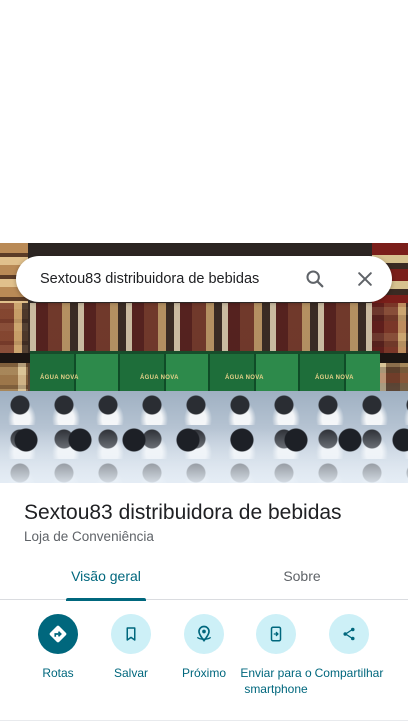 Image resolution: width=408 pixels, height=726 pixels. What do you see at coordinates (89, 536) in the screenshot?
I see `place-category: Loja de Conveniência` at bounding box center [89, 536].